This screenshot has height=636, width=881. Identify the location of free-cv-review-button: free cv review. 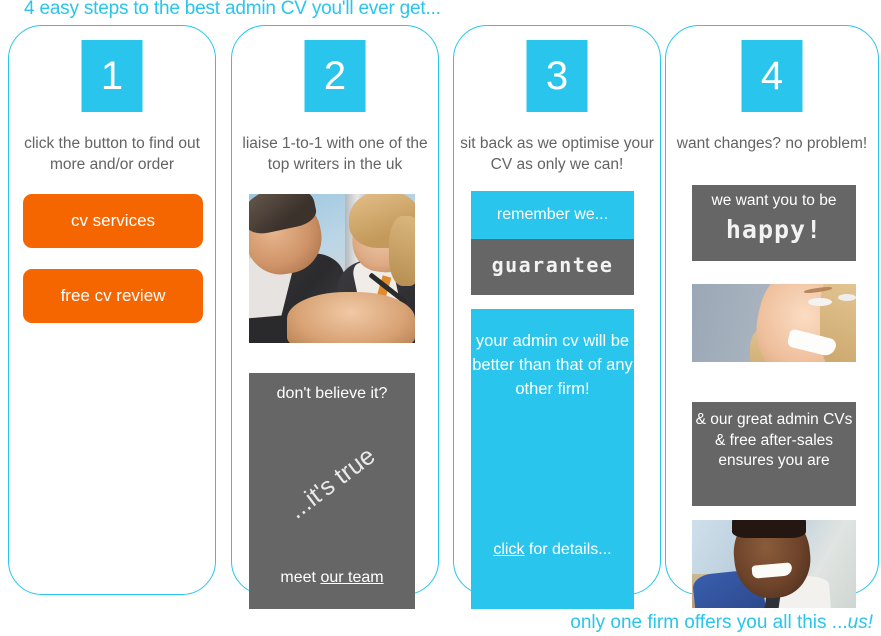
(113, 296).